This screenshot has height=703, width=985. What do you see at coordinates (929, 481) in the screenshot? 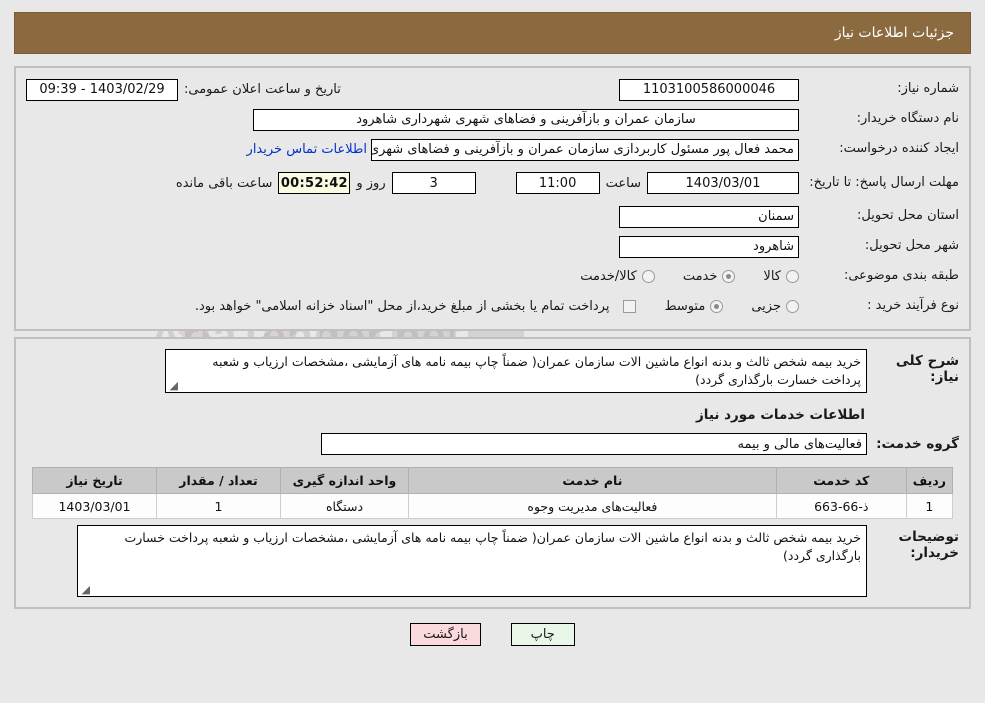
I see `th-radif: ردیف` at bounding box center [929, 481].